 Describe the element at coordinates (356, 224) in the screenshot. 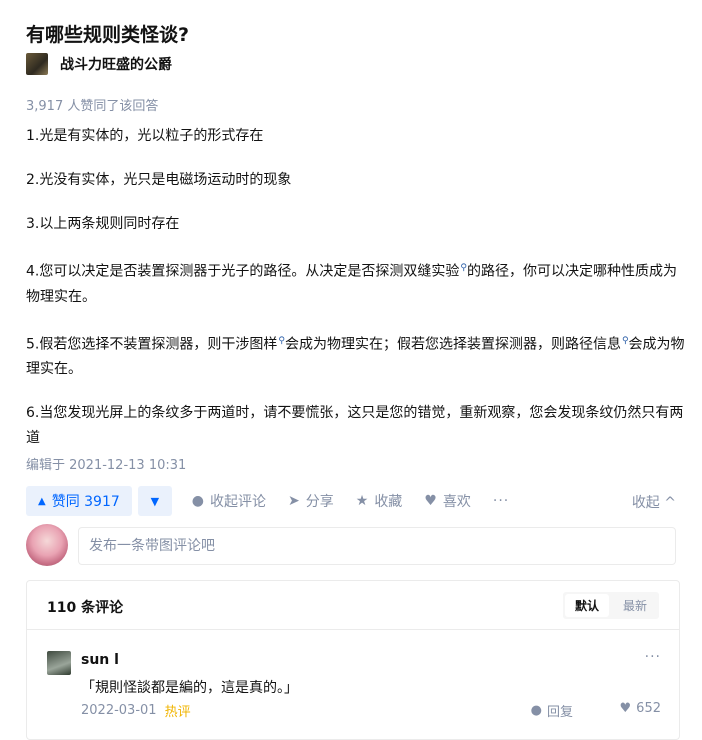

I see `answer-paragraph: 3.以上两条规则同时存在` at that location.